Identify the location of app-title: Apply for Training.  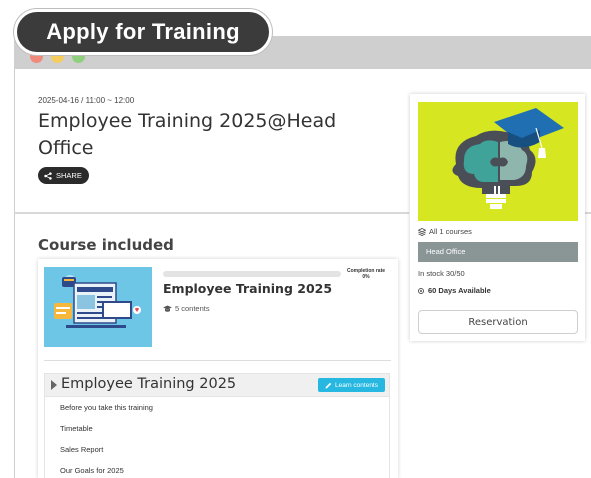
(143, 31).